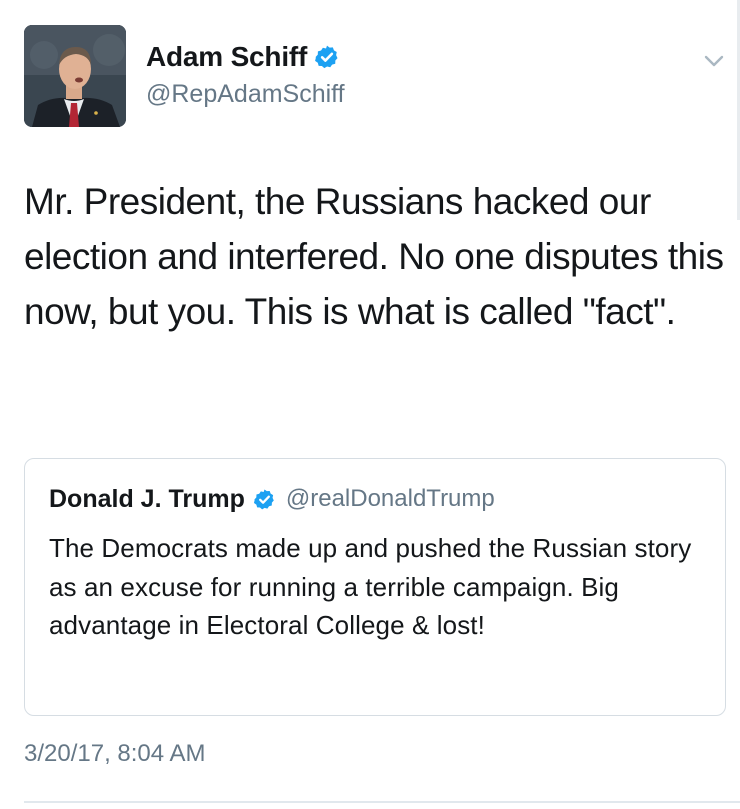 The image size is (740, 809). I want to click on chevron-down-icon, so click(714, 61).